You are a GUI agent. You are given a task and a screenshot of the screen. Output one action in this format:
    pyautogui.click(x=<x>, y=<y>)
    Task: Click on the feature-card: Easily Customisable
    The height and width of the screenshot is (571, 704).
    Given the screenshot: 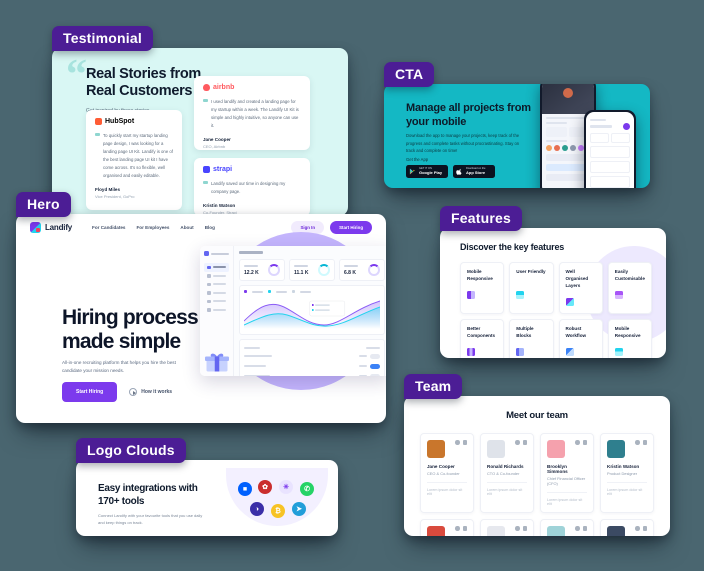 What is the action you would take?
    pyautogui.click(x=629, y=288)
    